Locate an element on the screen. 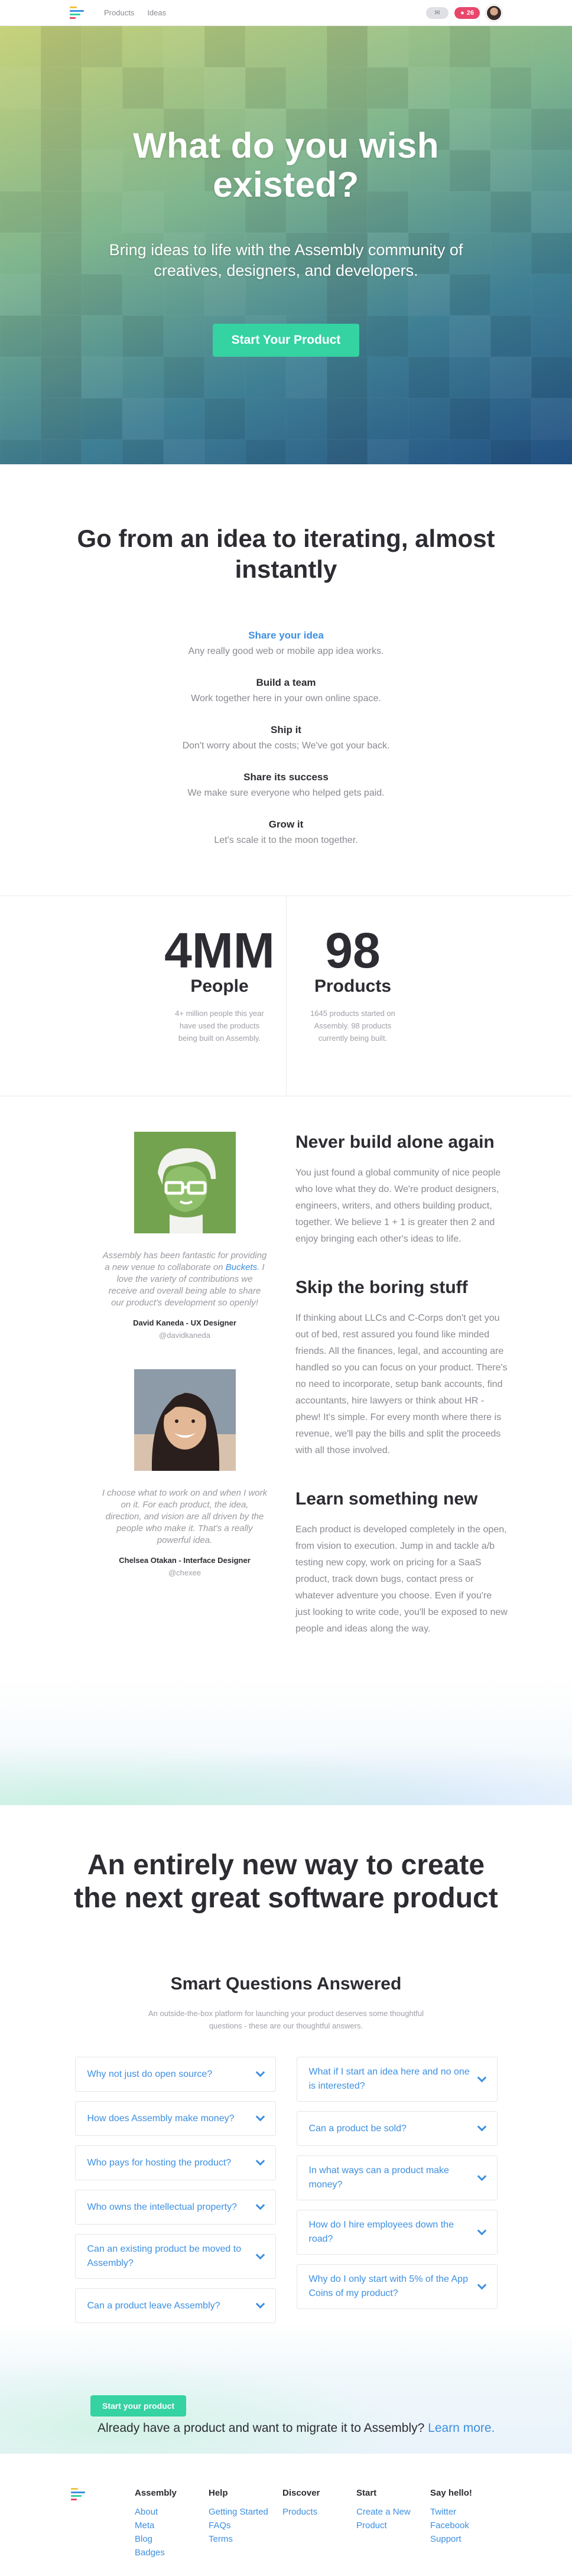 The height and width of the screenshot is (2576, 572). notifications-badge: ● 26 is located at coordinates (467, 12).